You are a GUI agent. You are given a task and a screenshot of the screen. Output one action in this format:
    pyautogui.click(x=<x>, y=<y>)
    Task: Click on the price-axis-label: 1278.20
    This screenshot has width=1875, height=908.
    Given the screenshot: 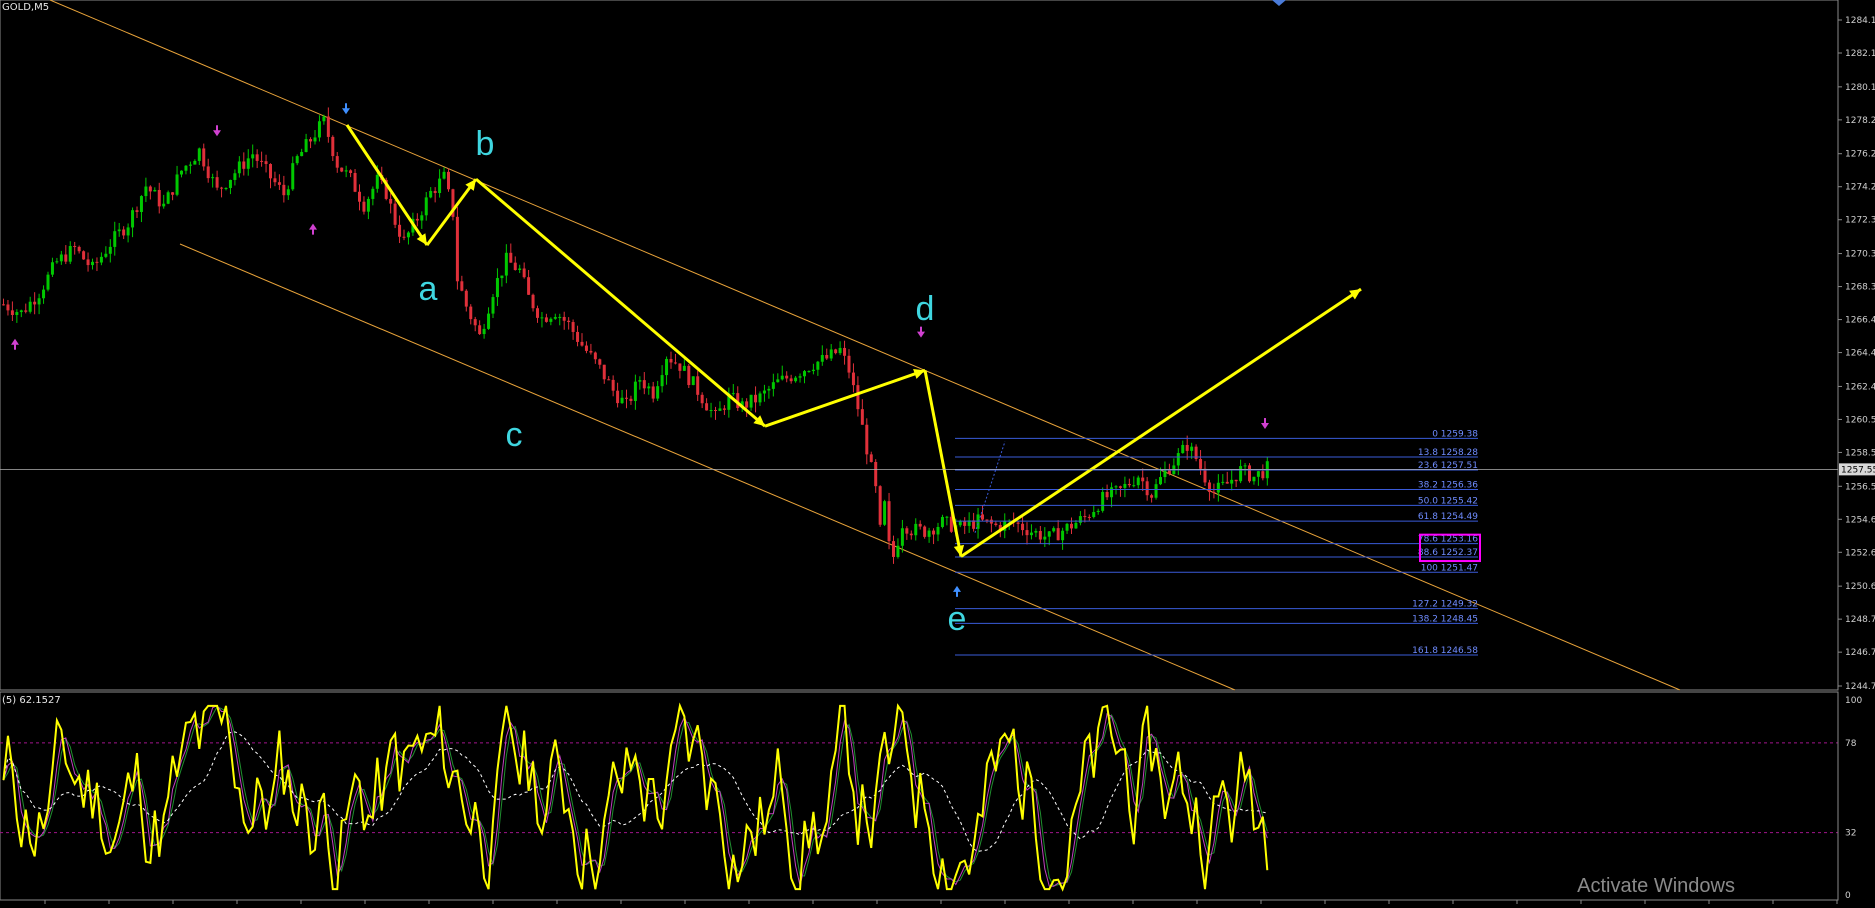 What is the action you would take?
    pyautogui.click(x=1860, y=121)
    